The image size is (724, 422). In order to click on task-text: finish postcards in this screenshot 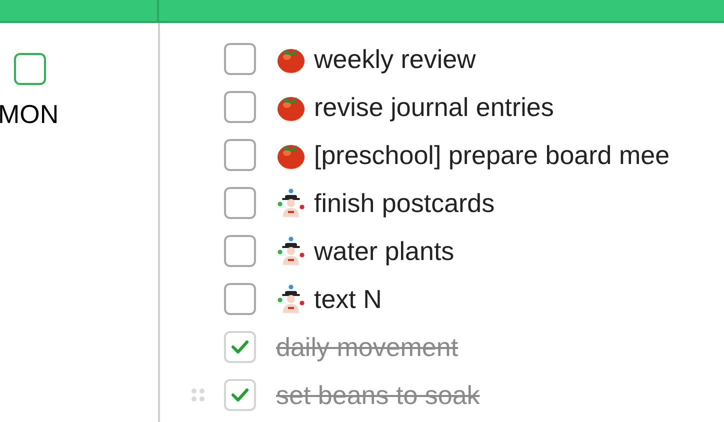, I will do `click(404, 203)`.